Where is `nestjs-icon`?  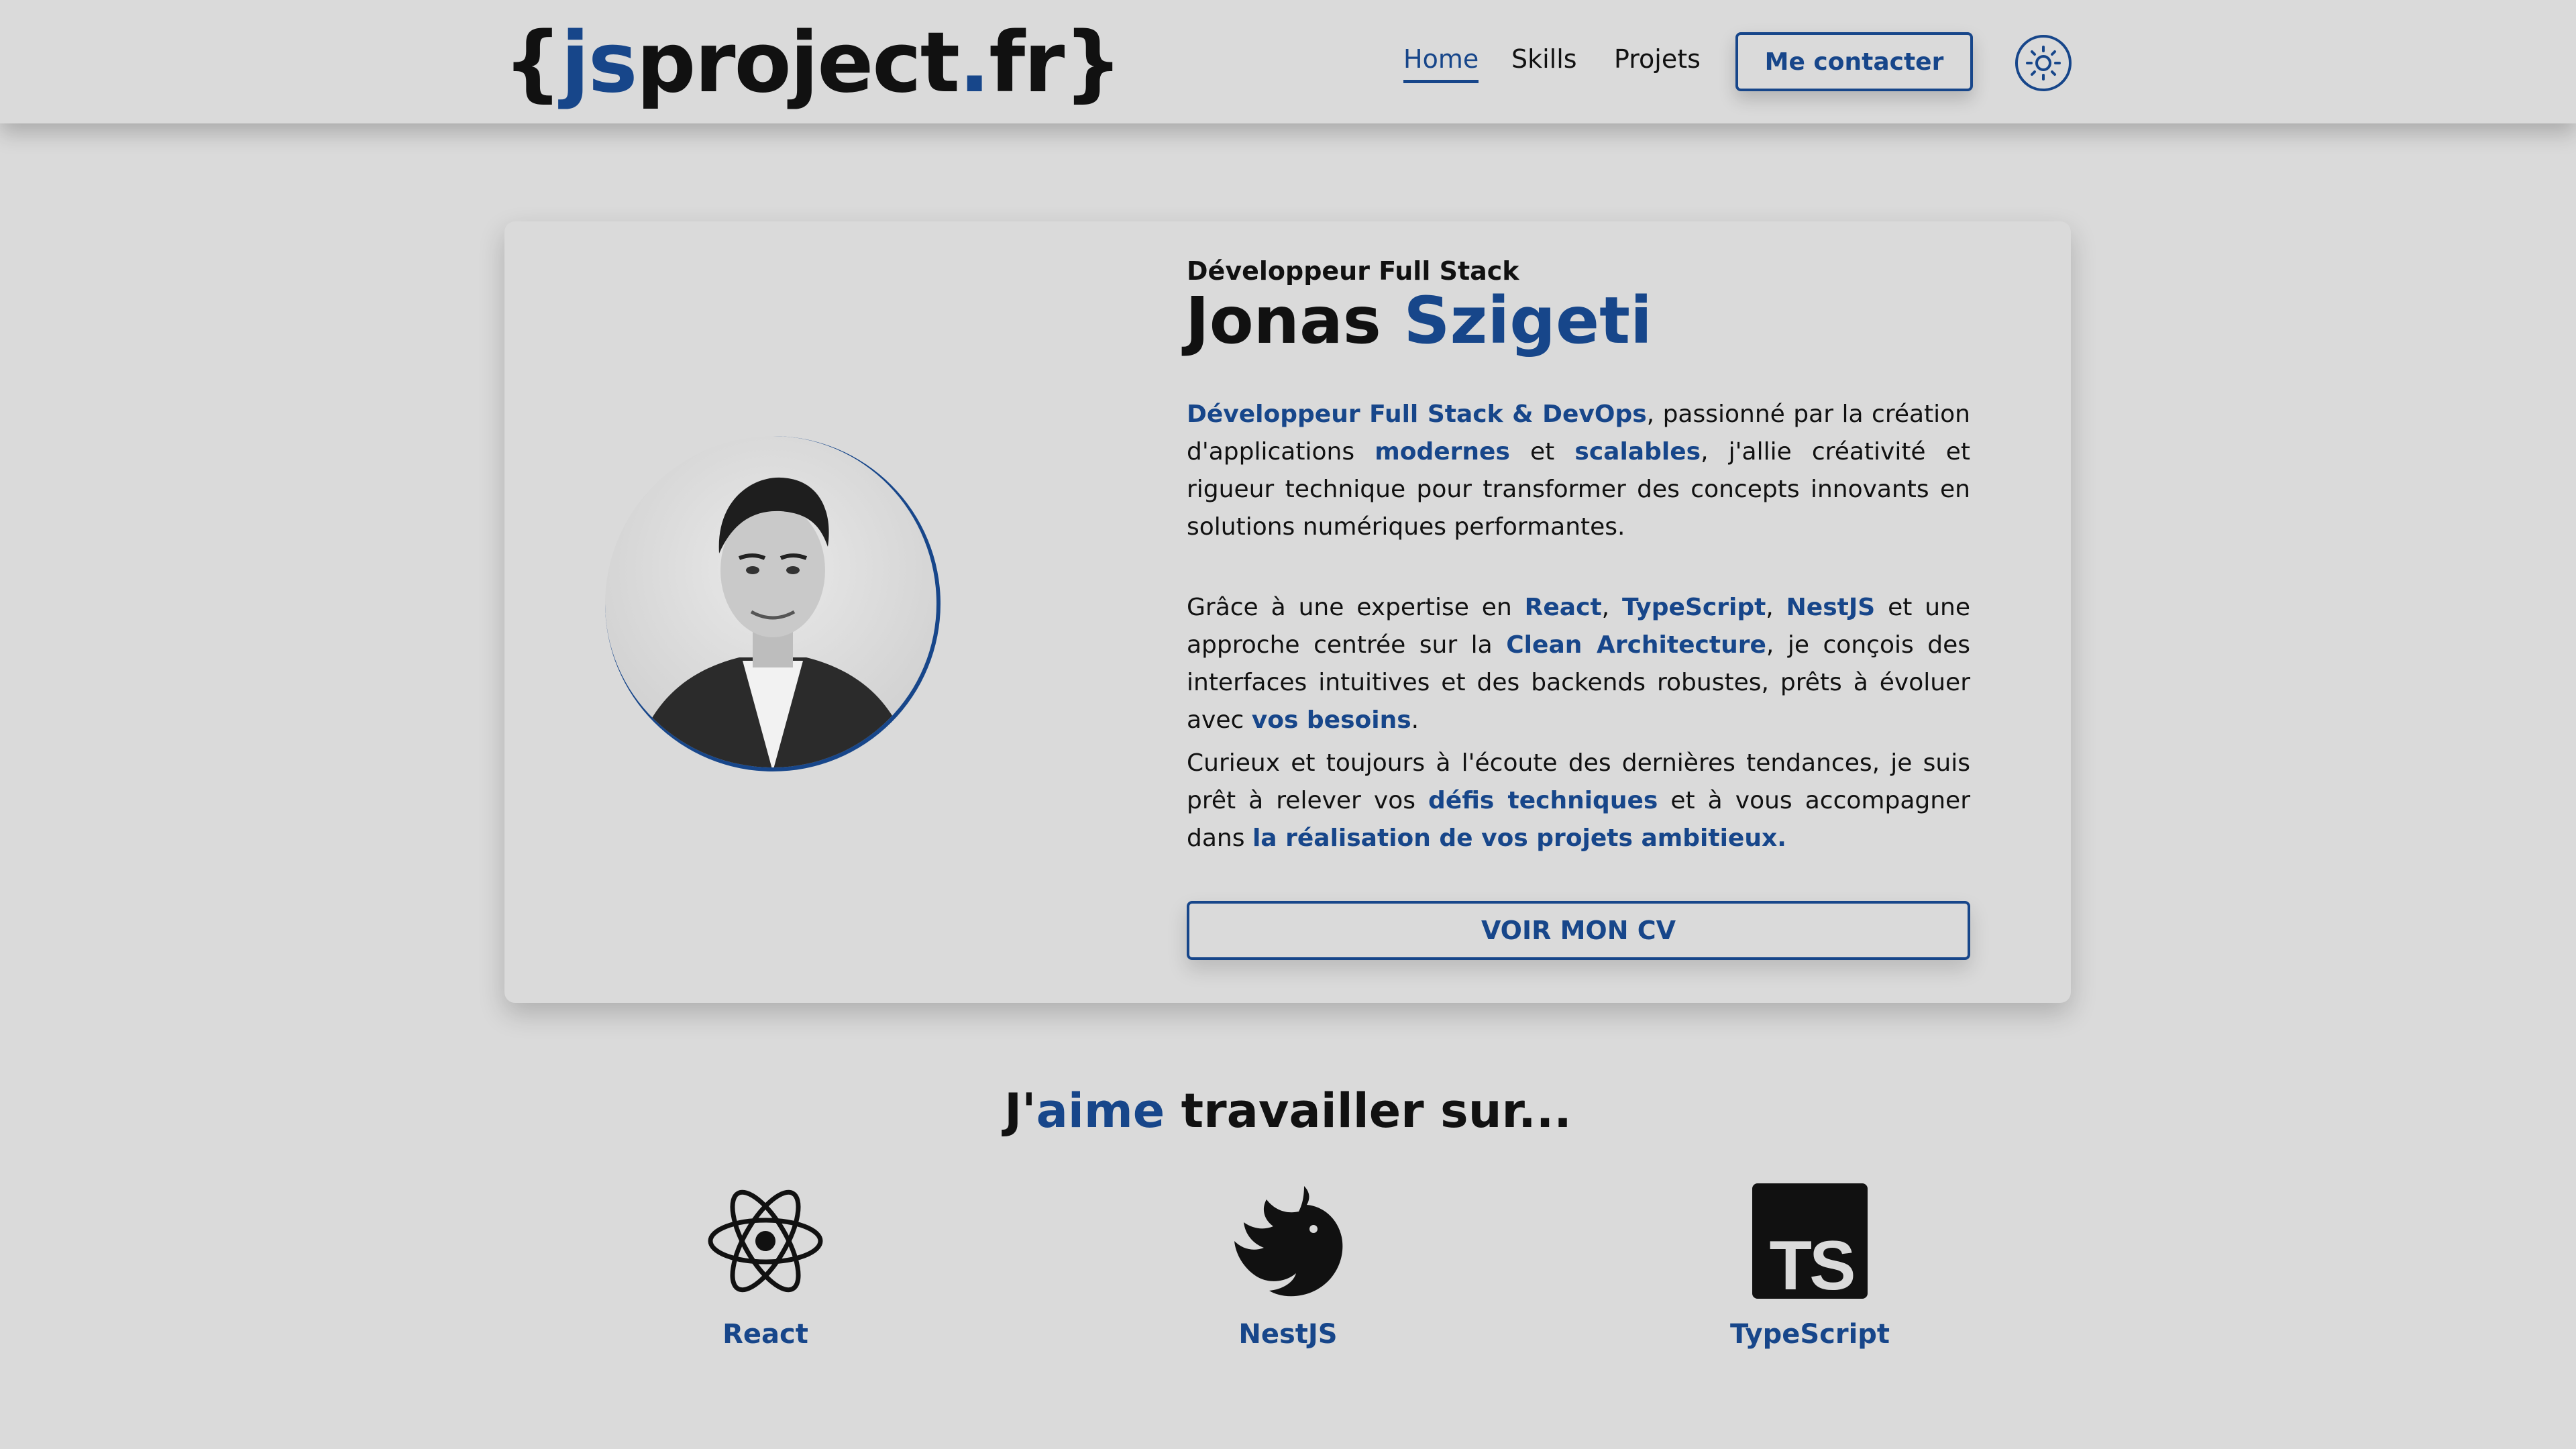
nestjs-icon is located at coordinates (1288, 1241).